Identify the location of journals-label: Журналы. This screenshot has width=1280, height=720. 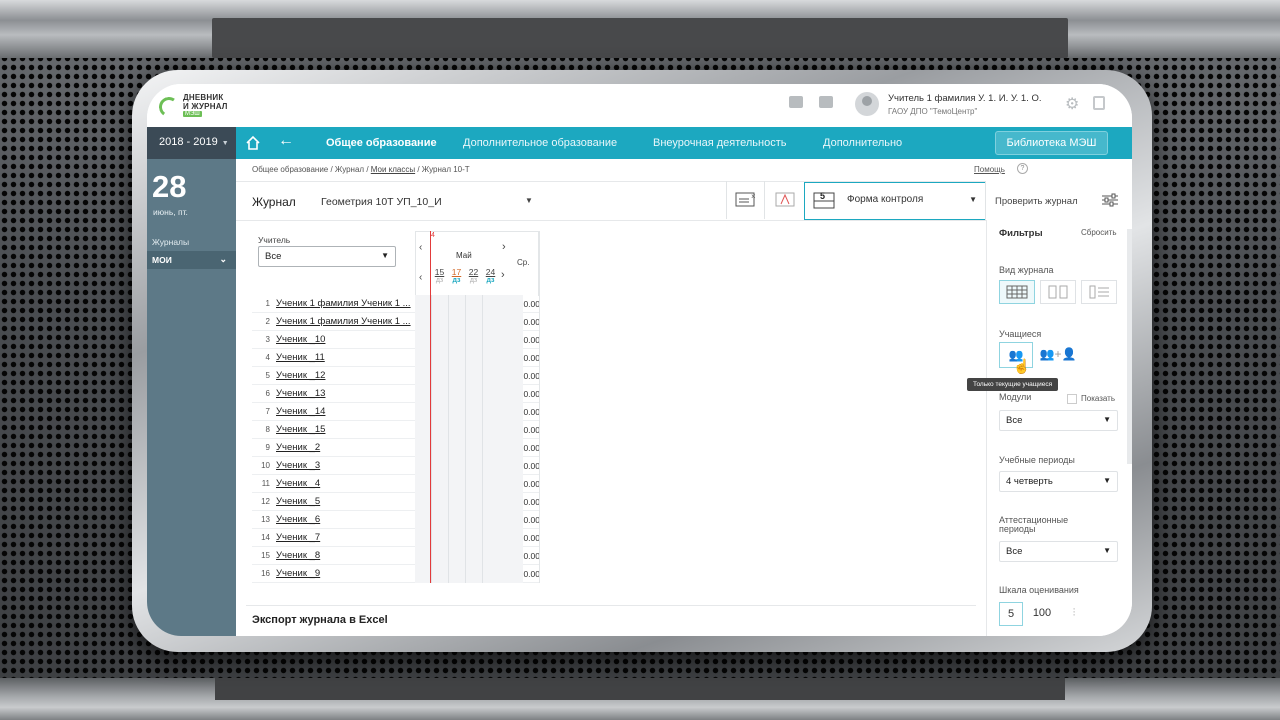
(170, 242).